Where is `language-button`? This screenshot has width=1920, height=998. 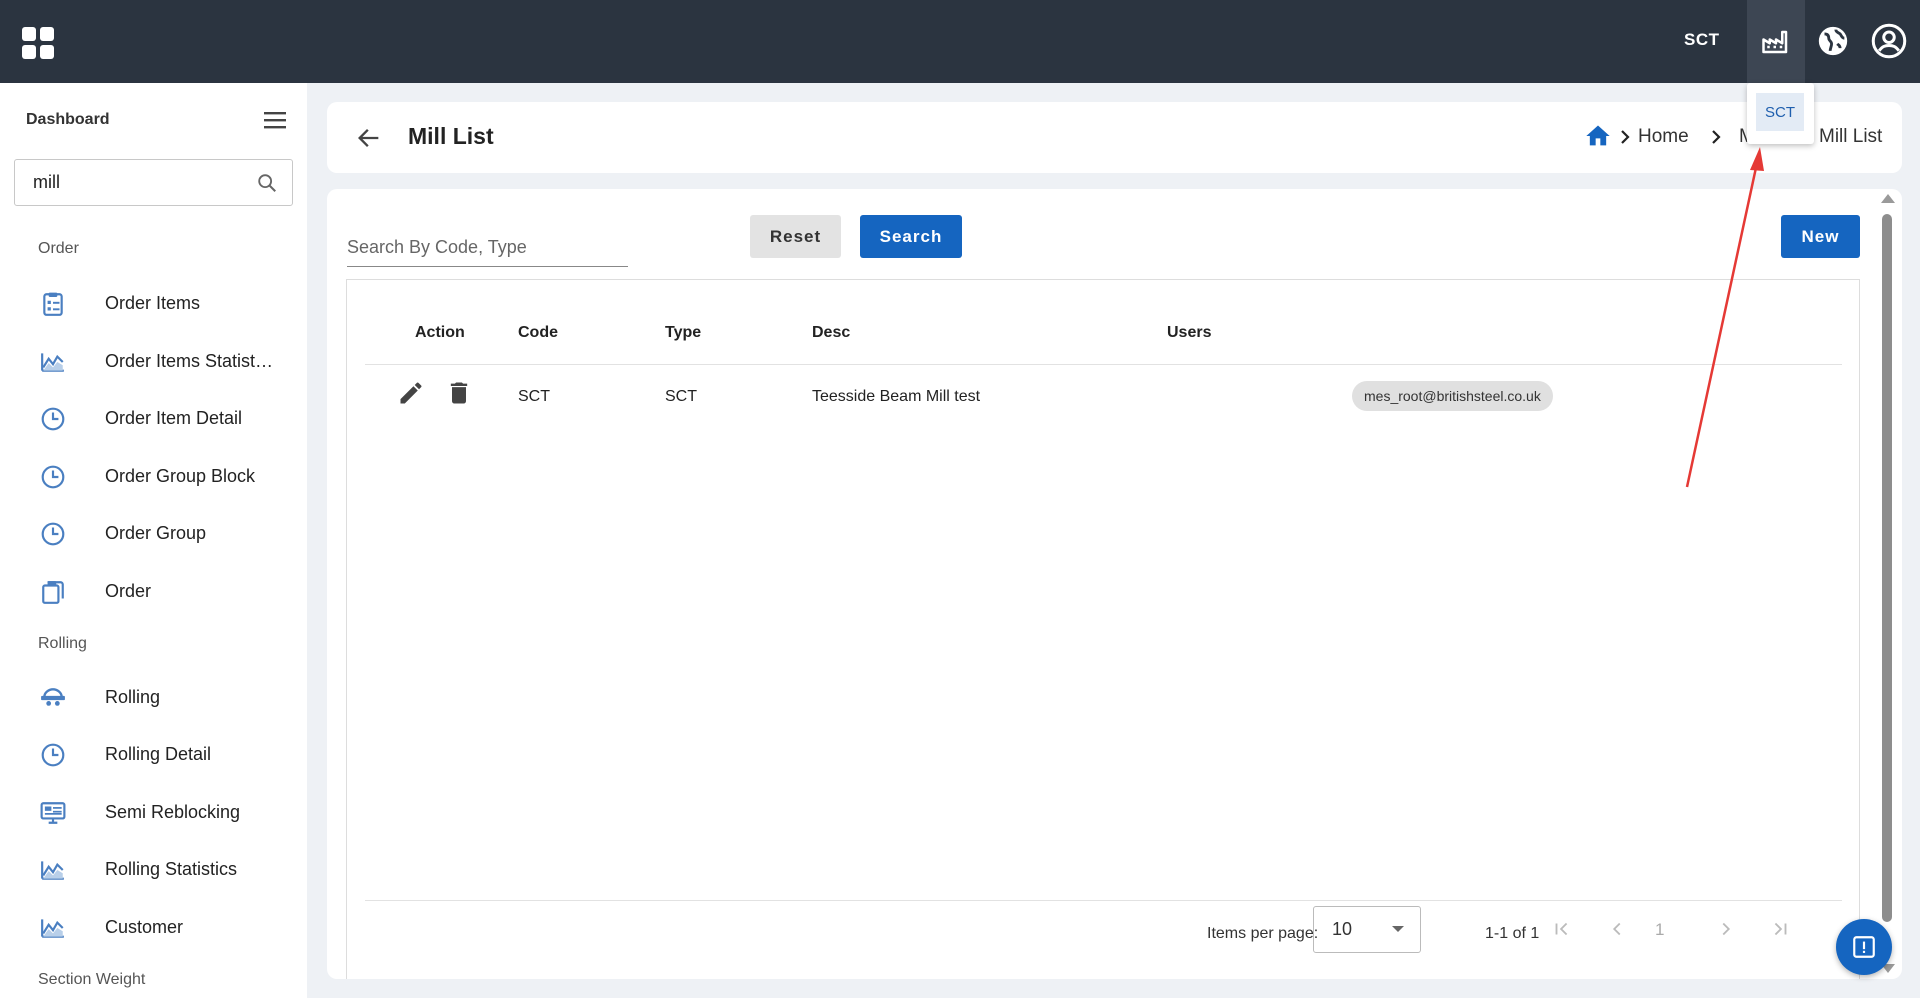
language-button is located at coordinates (1833, 41).